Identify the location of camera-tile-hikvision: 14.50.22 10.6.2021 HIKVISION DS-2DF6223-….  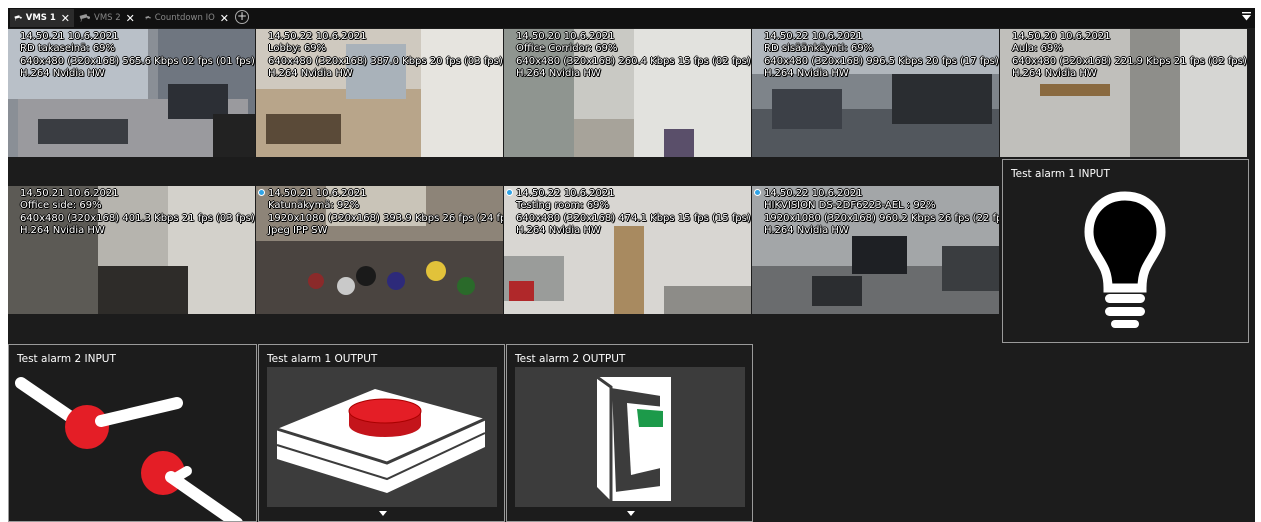
(875, 250).